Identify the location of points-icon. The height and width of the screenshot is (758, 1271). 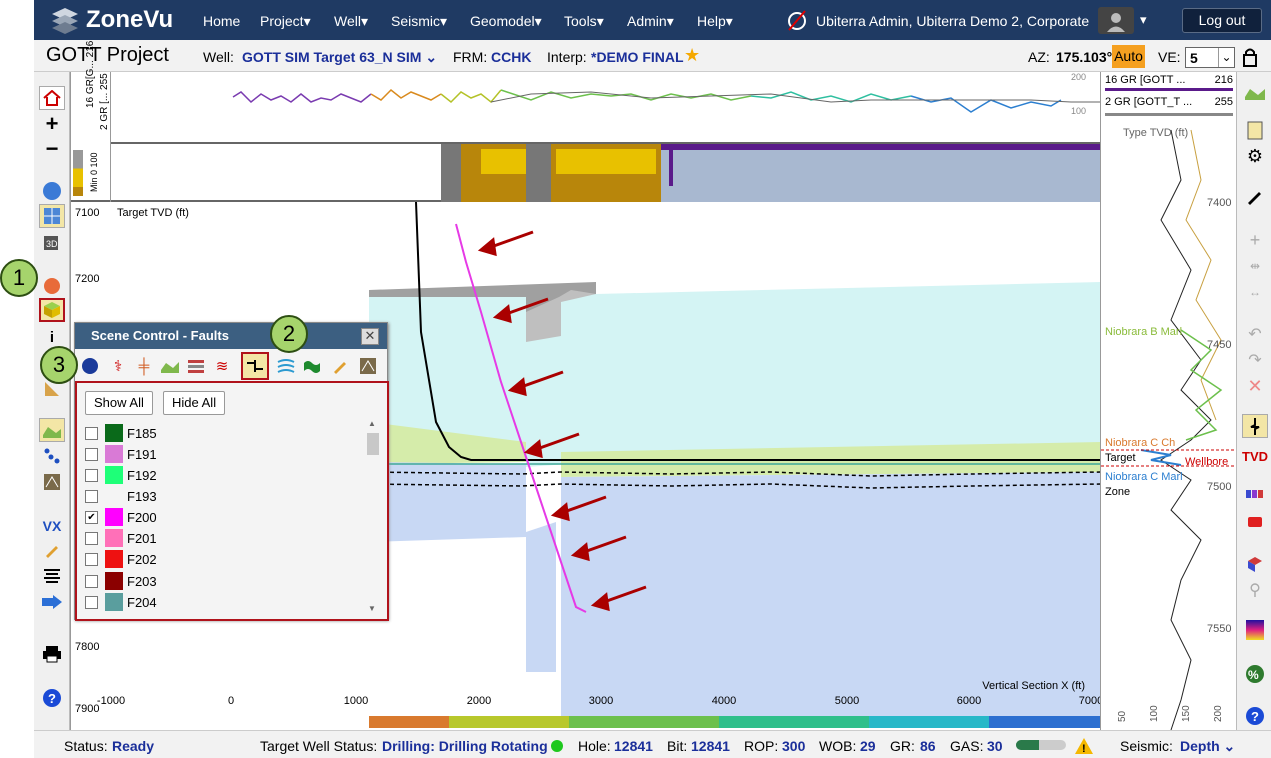
(52, 456).